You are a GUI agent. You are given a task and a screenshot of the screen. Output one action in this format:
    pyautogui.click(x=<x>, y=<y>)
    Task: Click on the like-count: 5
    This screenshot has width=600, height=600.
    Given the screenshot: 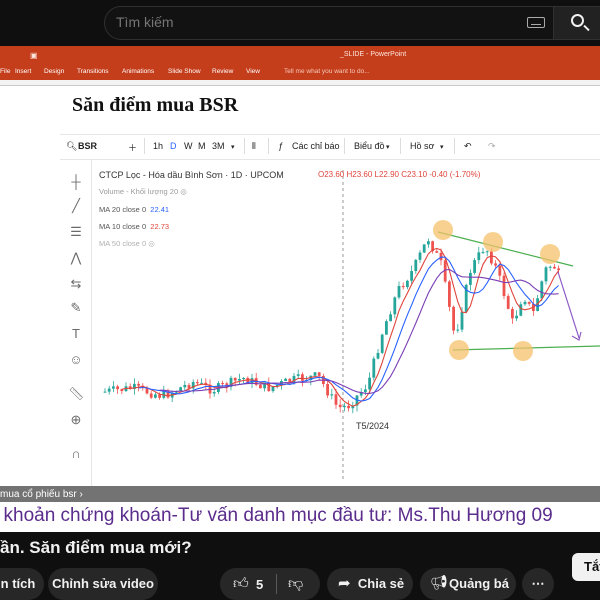 What is the action you would take?
    pyautogui.click(x=259, y=584)
    